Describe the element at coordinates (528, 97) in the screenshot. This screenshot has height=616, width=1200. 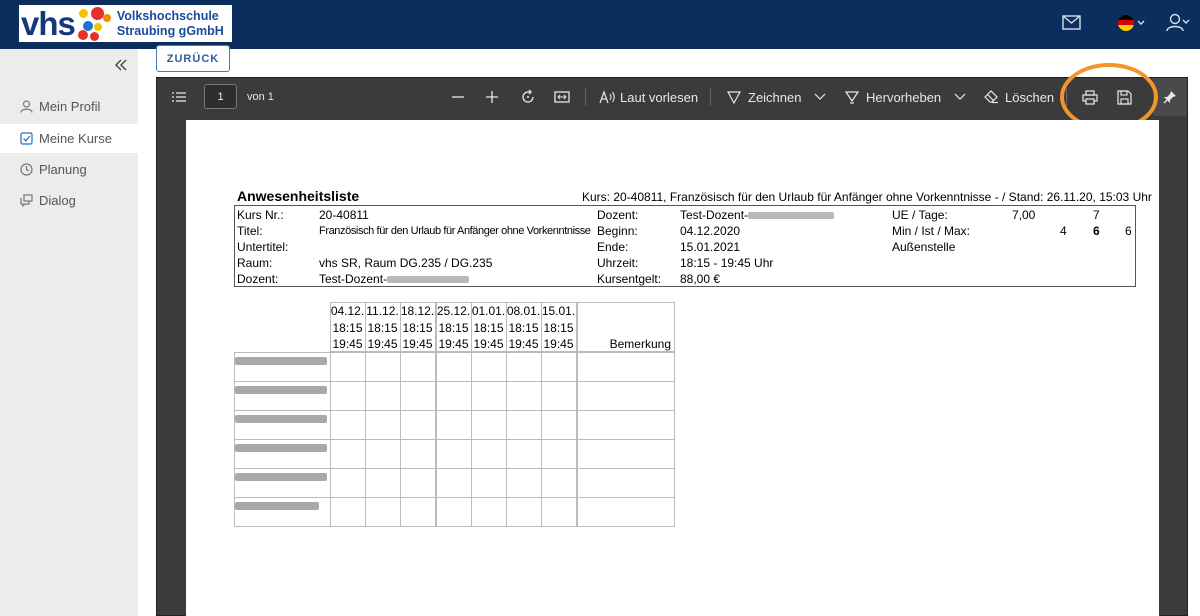
I see `rotate-icon` at that location.